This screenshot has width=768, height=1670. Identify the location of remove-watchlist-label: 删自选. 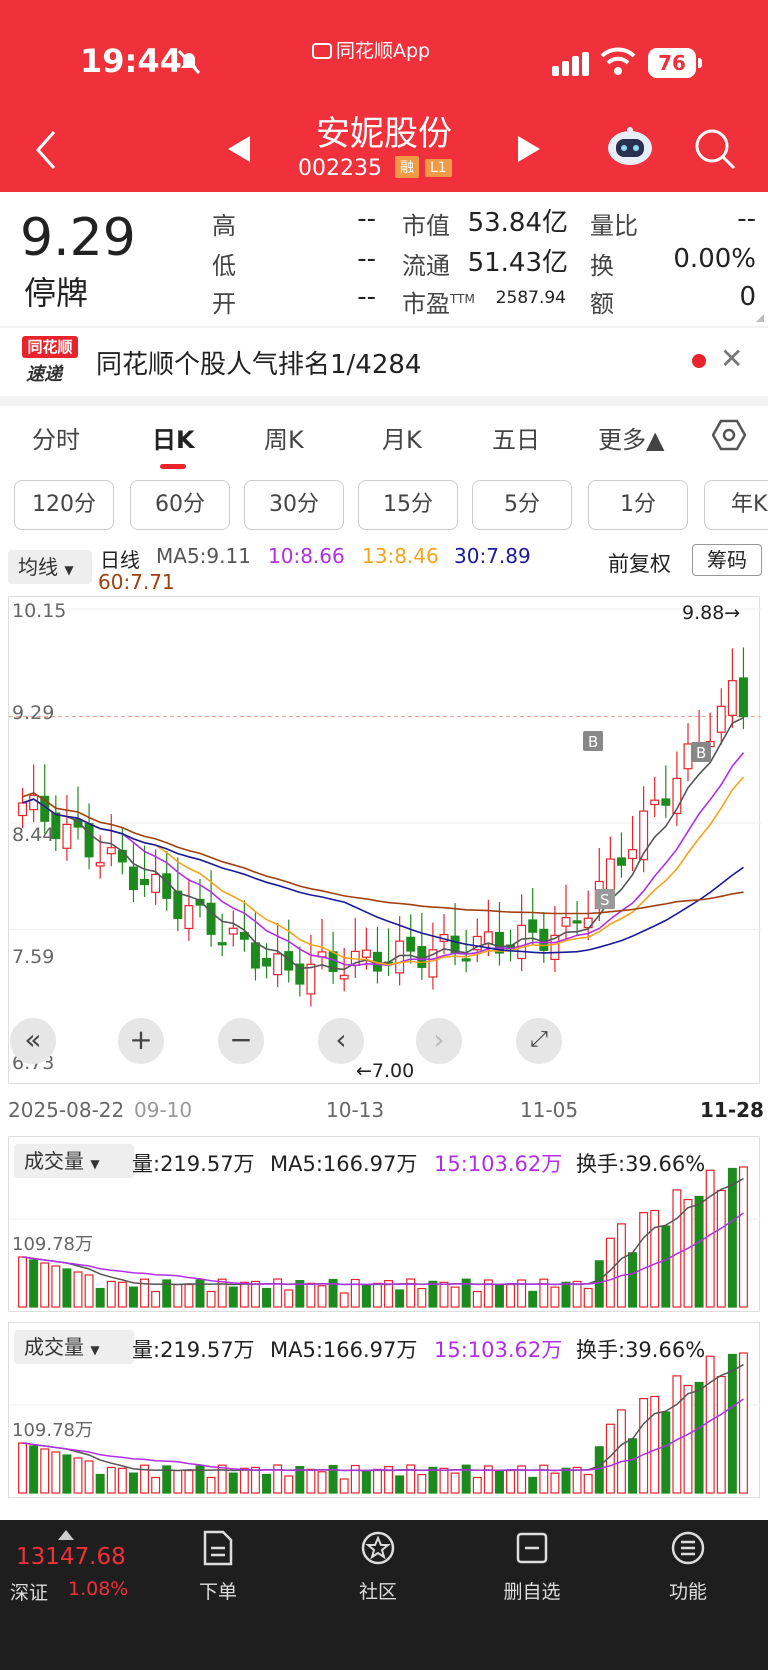
(532, 1592).